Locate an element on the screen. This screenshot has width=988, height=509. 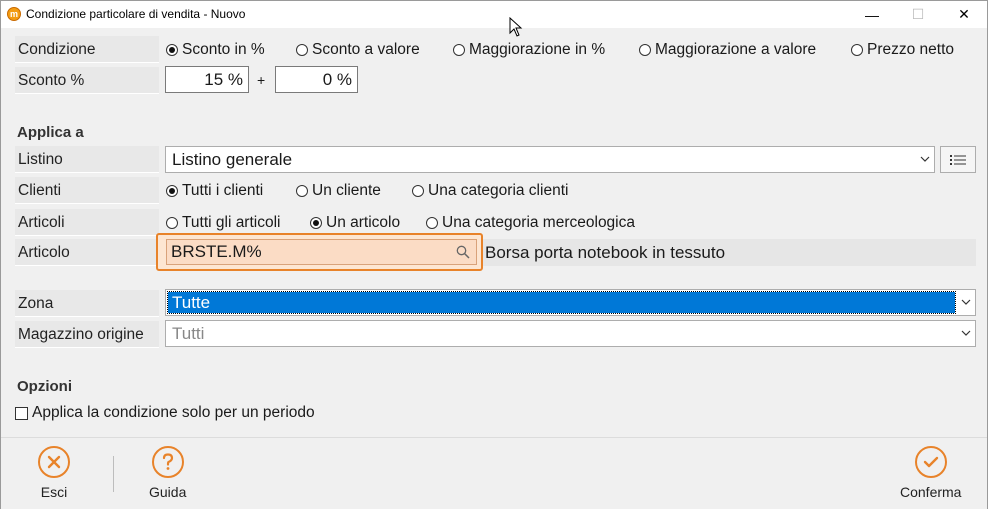
sconto-2-input: 0 % is located at coordinates (316, 79).